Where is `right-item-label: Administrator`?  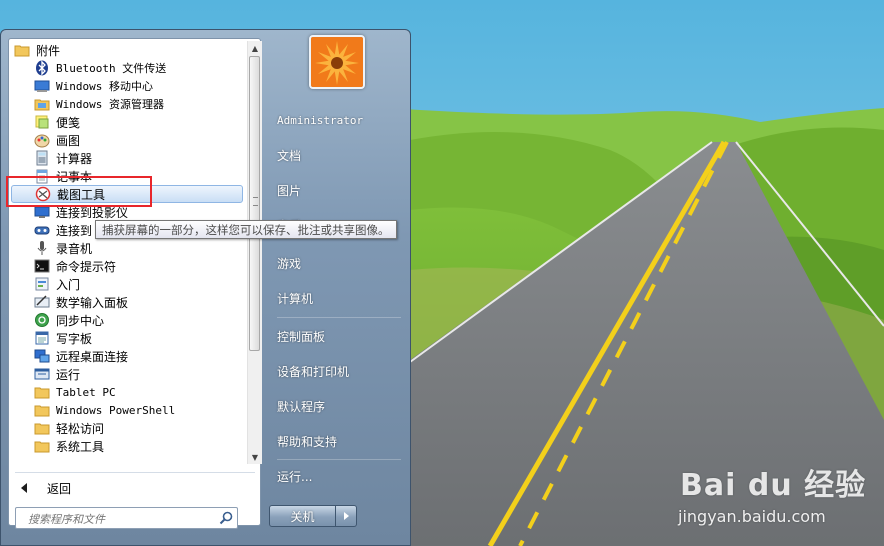
right-item-label: Administrator is located at coordinates (320, 120).